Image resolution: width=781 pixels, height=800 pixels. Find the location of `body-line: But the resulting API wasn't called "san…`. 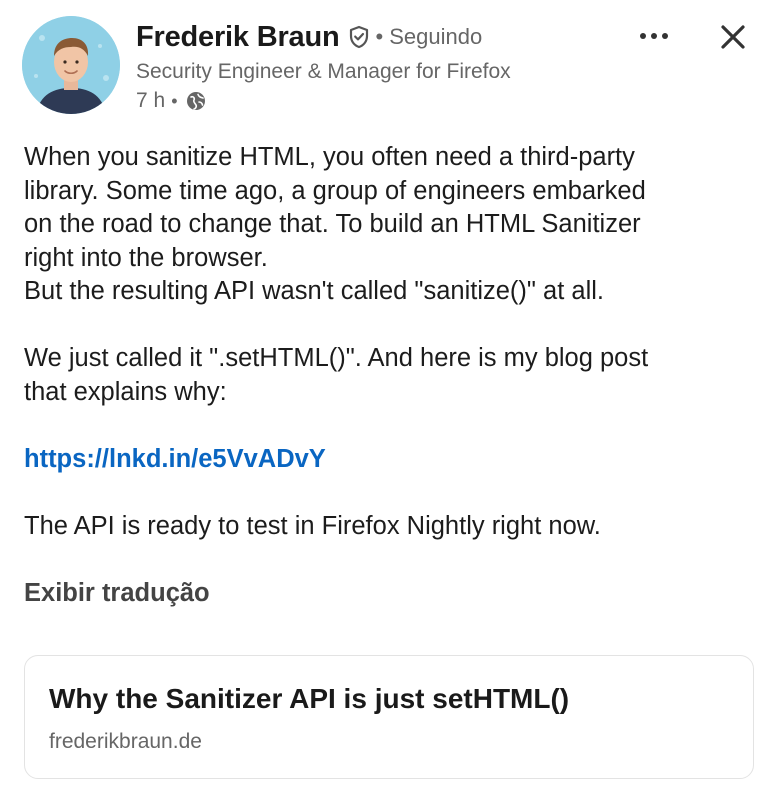

body-line: But the resulting API wasn't called "san… is located at coordinates (314, 291).